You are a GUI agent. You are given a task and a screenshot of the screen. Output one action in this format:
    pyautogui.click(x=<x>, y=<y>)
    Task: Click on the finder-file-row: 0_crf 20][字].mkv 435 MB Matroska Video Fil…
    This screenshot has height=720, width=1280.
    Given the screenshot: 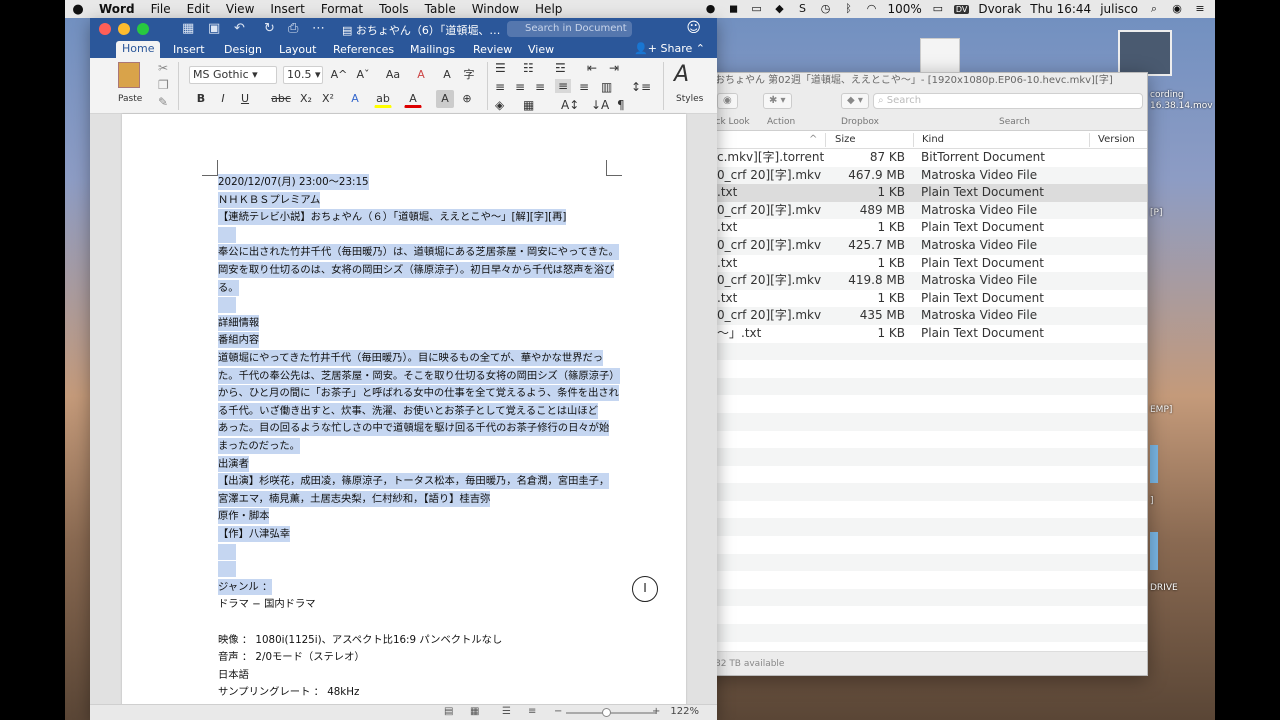 What is the action you would take?
    pyautogui.click(x=924, y=316)
    